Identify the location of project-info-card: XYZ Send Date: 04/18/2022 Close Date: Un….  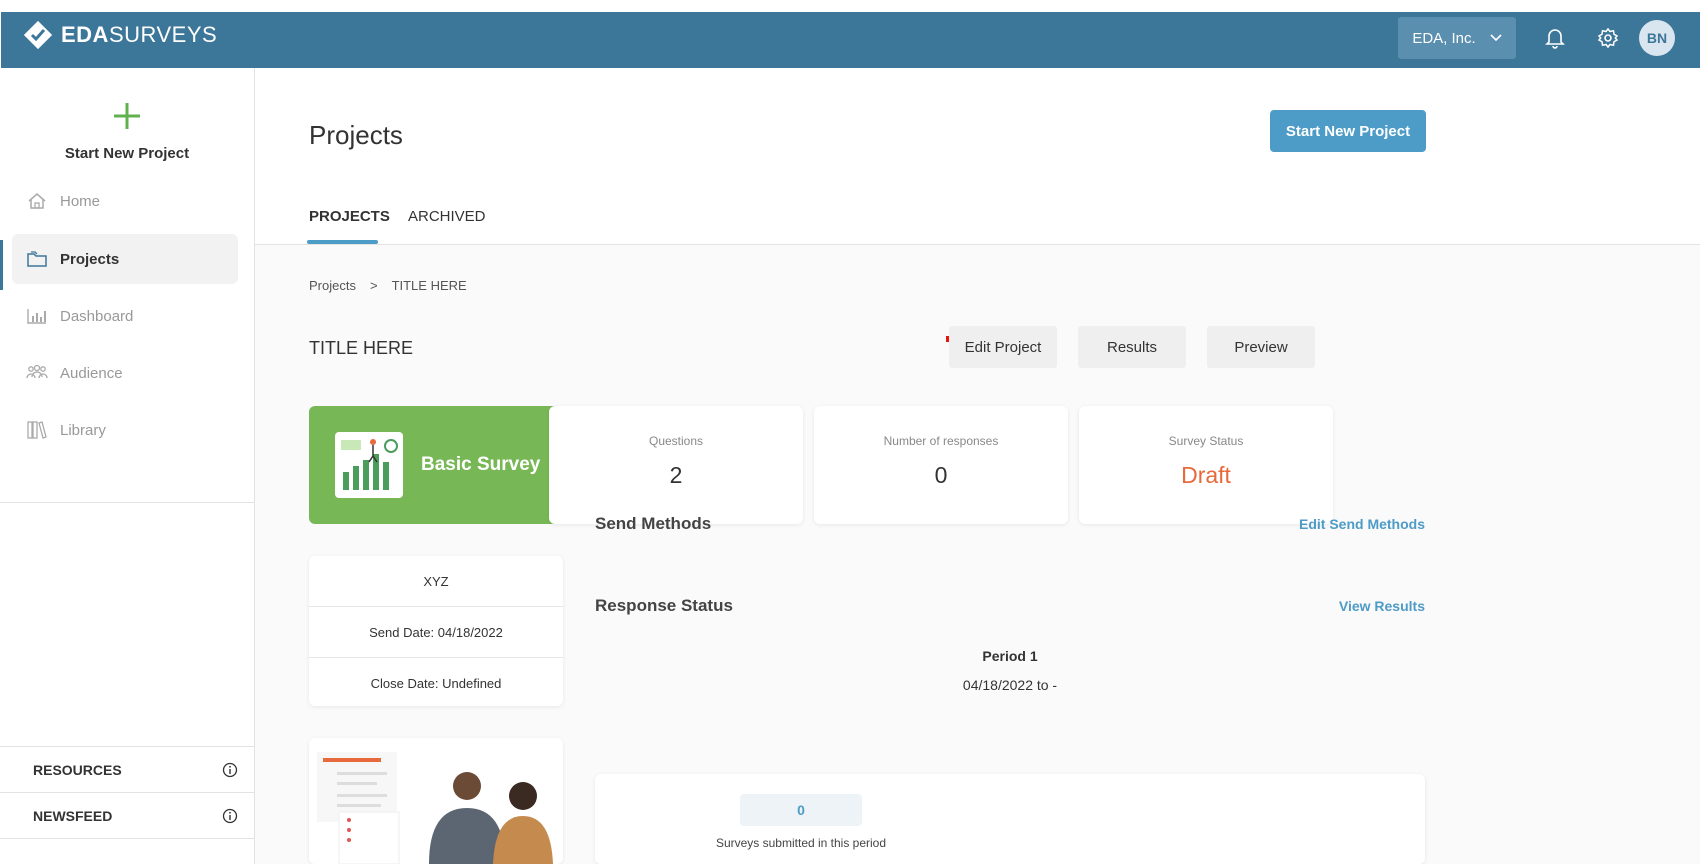
(436, 631).